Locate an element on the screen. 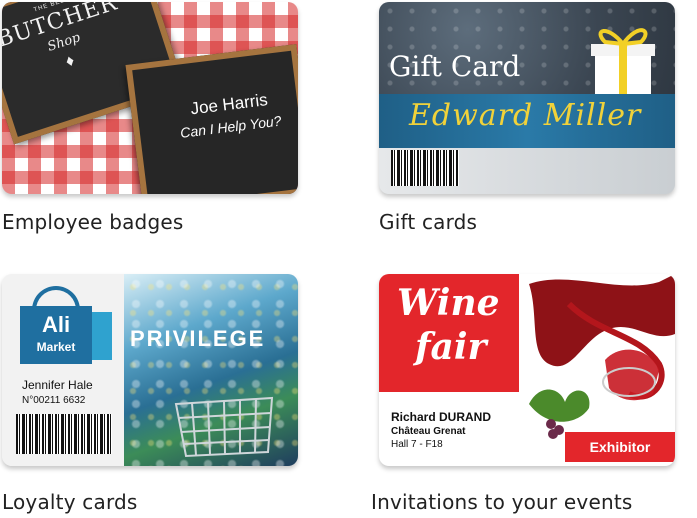  brand-name: Ali is located at coordinates (56, 324).